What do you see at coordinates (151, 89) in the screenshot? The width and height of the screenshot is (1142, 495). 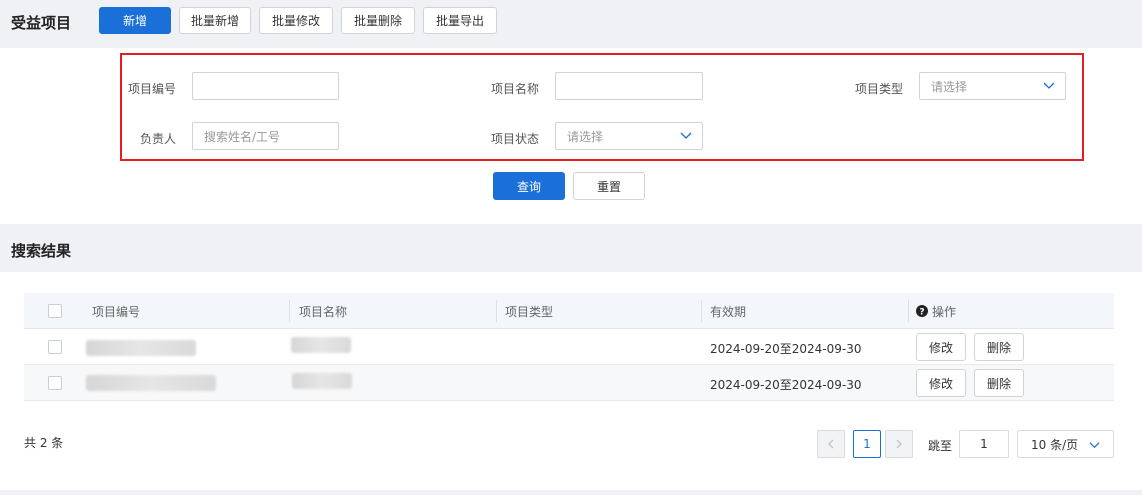 I see `project-code-label: 项目编号` at bounding box center [151, 89].